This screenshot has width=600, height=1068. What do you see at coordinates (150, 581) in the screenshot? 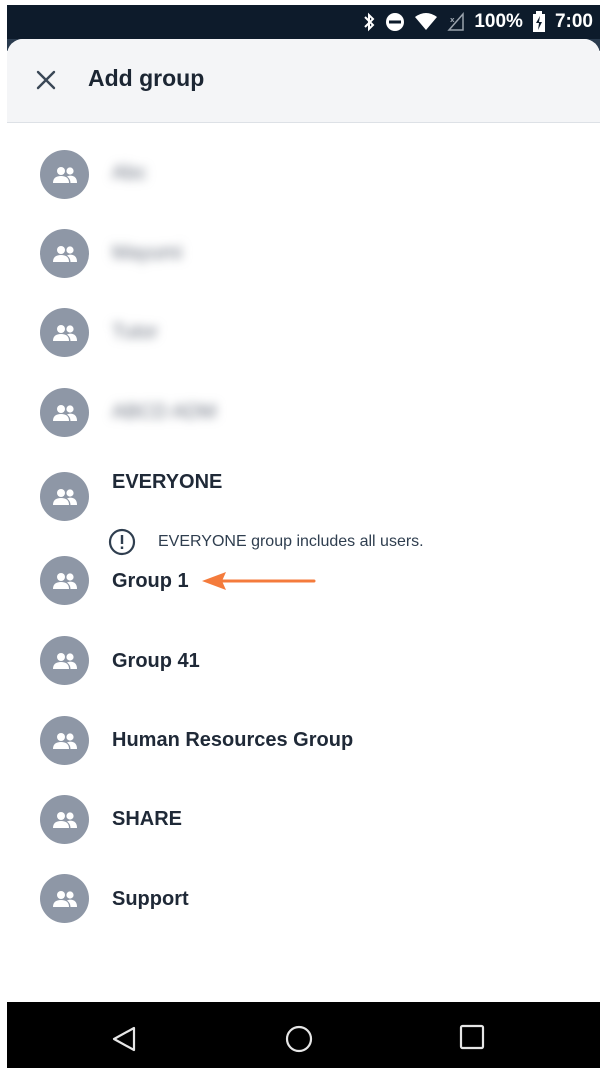
I see `group-label: Group 1` at bounding box center [150, 581].